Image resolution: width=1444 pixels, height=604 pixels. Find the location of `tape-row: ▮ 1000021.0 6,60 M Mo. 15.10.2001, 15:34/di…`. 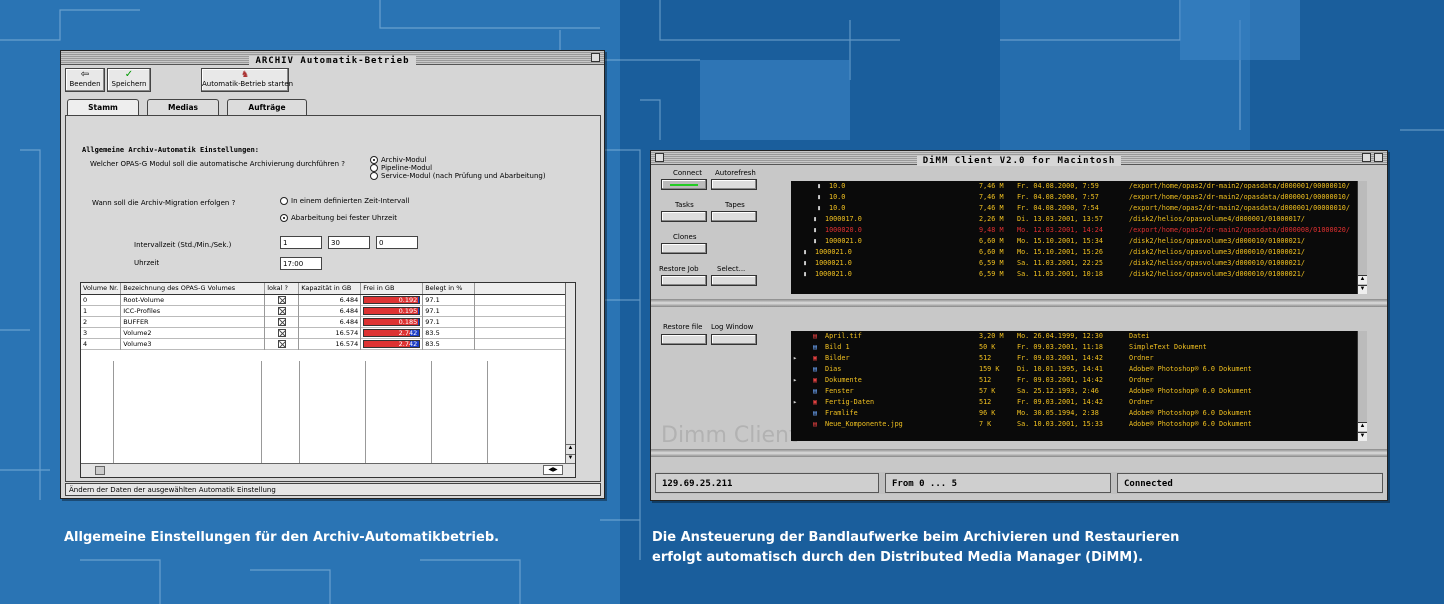

tape-row: ▮ 1000021.0 6,60 M Mo. 15.10.2001, 15:34/di… is located at coordinates (1074, 241).